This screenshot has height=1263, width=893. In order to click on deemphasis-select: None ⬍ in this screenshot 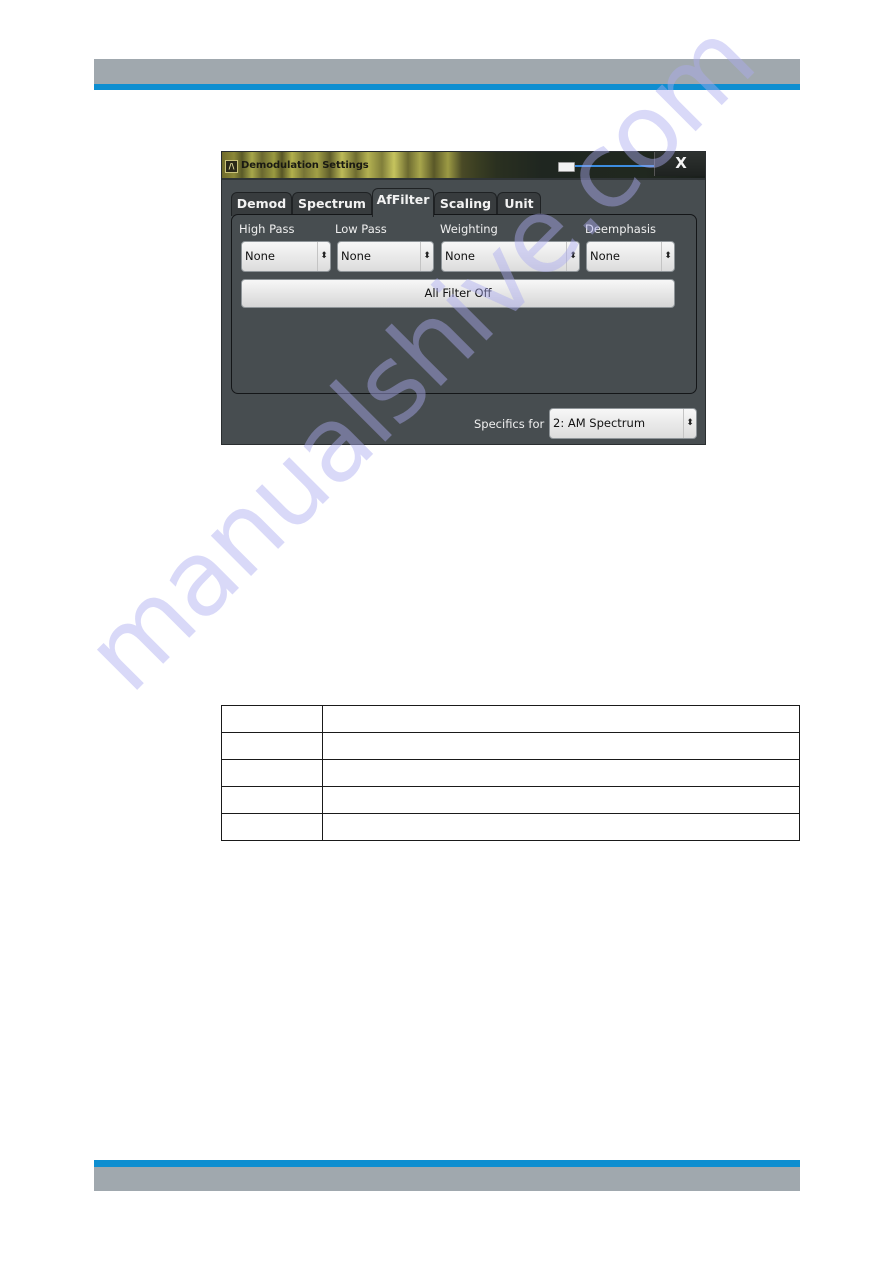, I will do `click(630, 256)`.